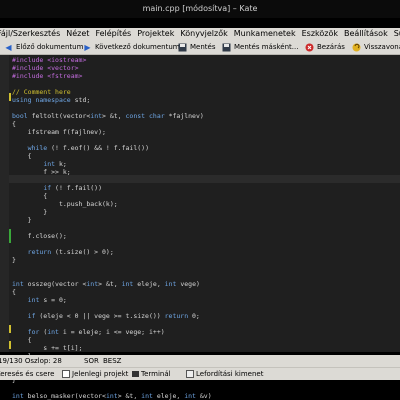 The image size is (400, 400). Describe the element at coordinates (135, 374) in the screenshot. I see `terminal-icon` at that location.